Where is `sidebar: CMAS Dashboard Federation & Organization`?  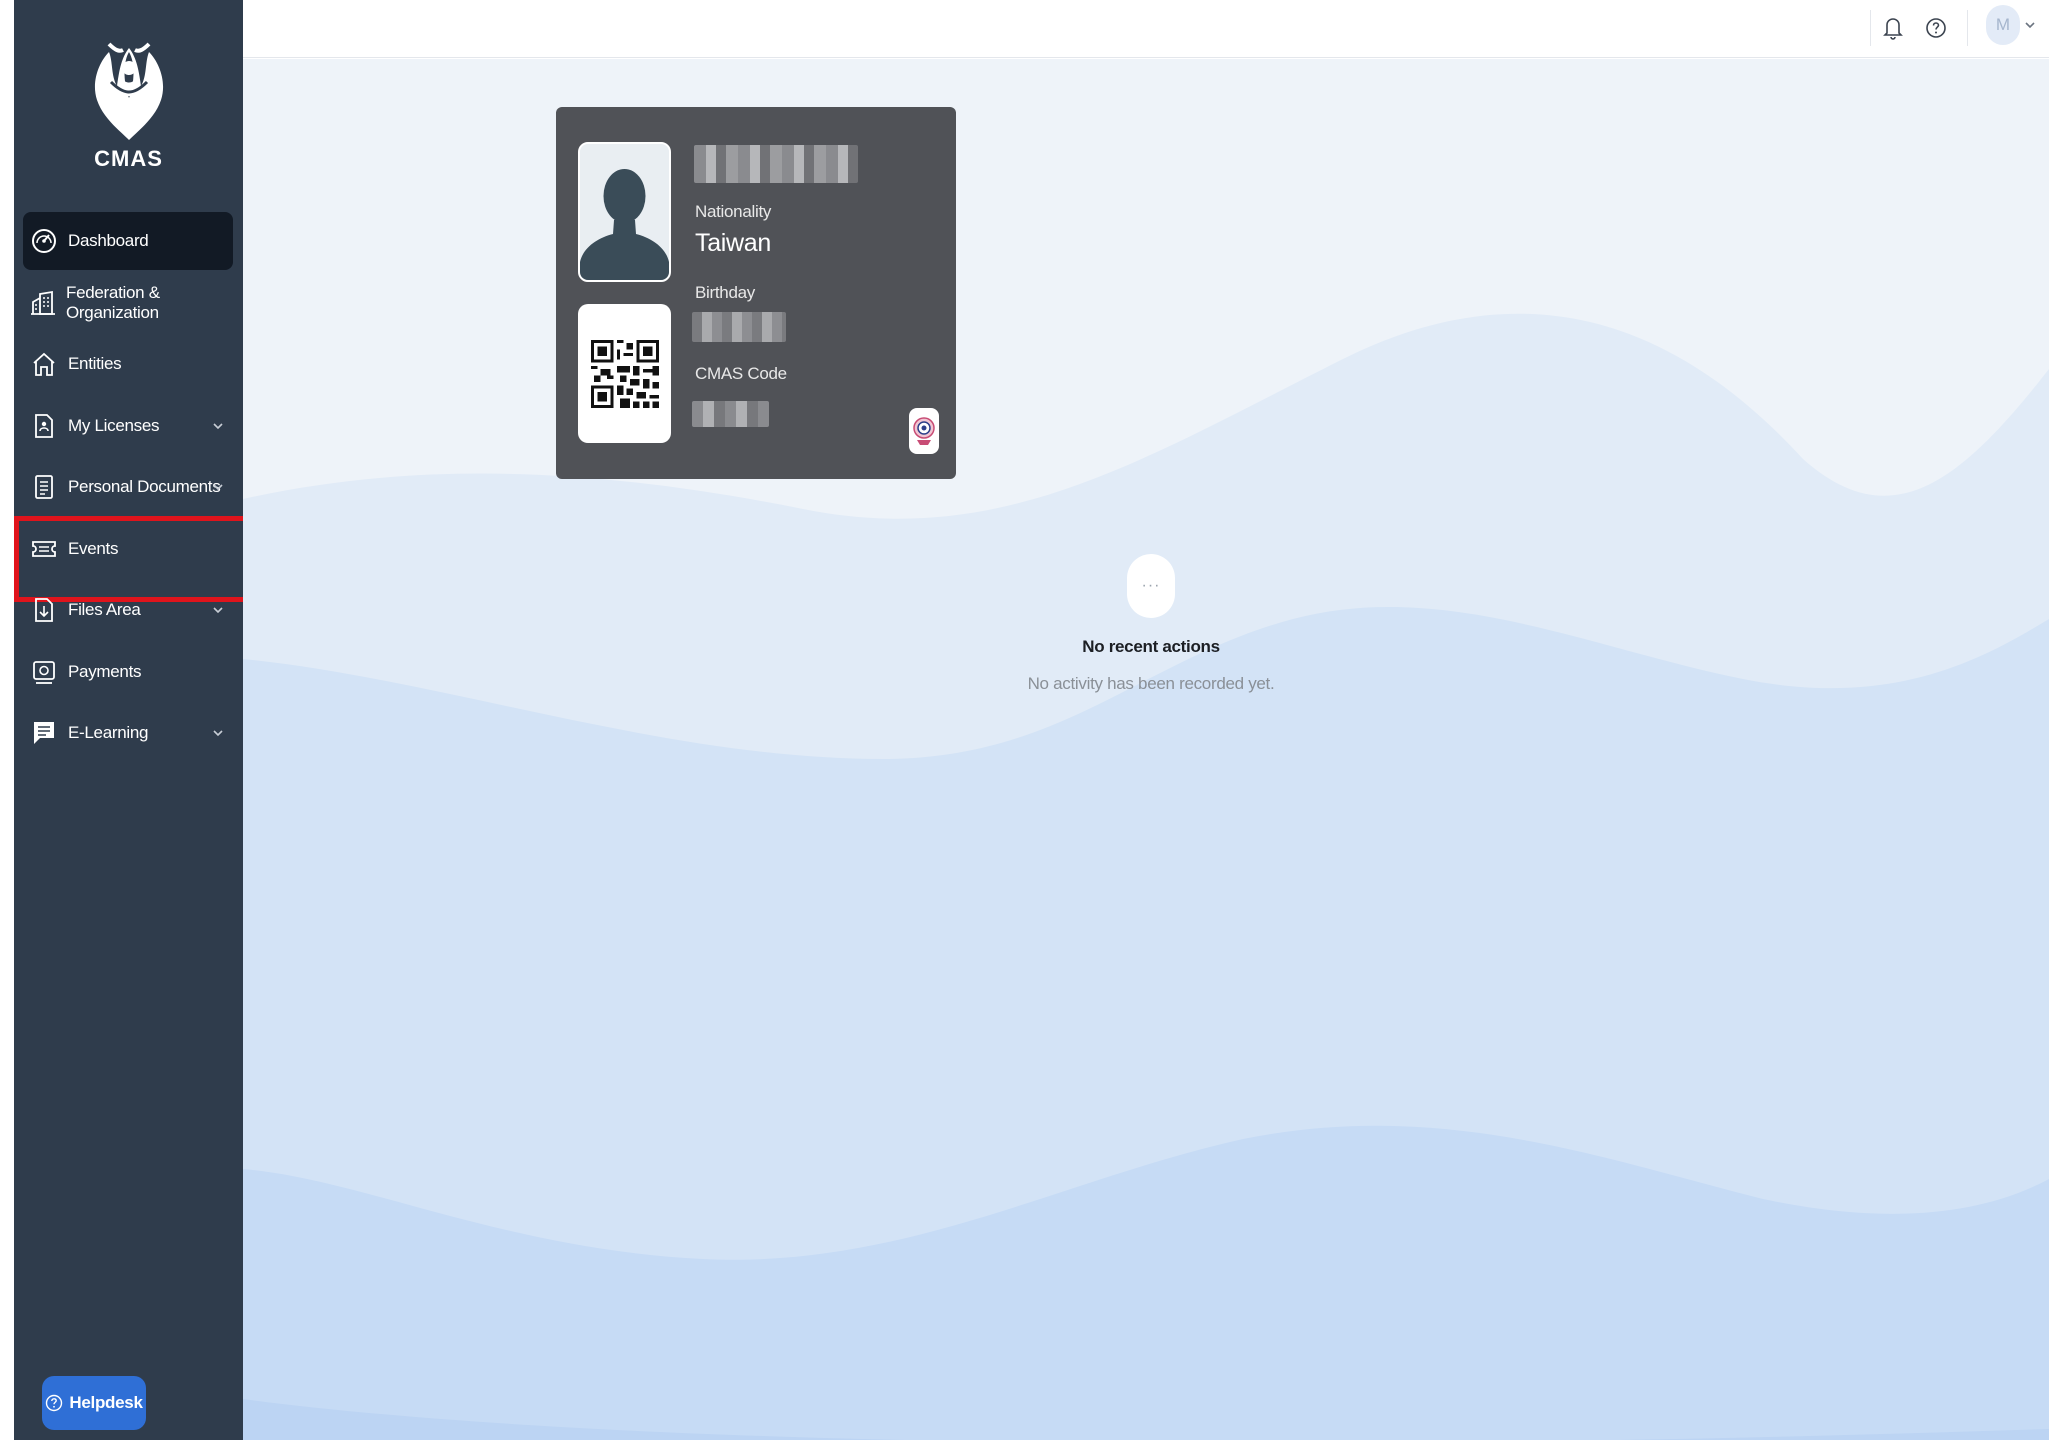 sidebar: CMAS Dashboard Federation & Organization is located at coordinates (142, 720).